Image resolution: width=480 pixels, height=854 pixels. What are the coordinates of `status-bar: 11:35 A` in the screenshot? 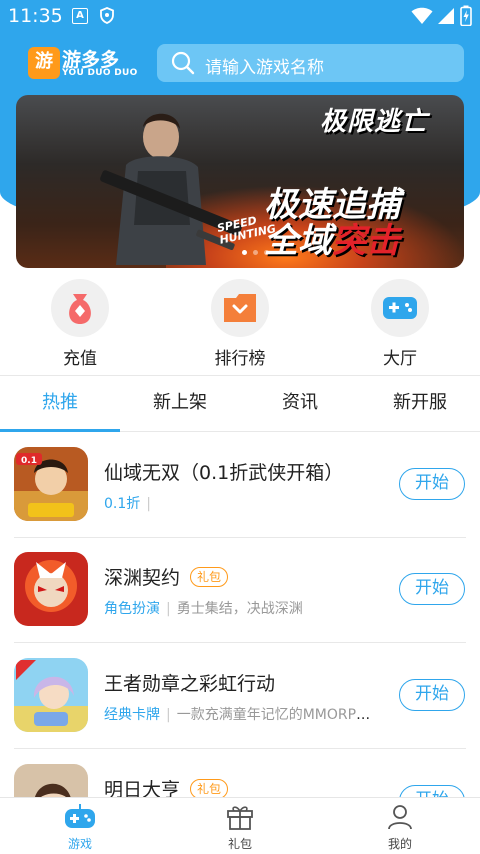 It's located at (240, 16).